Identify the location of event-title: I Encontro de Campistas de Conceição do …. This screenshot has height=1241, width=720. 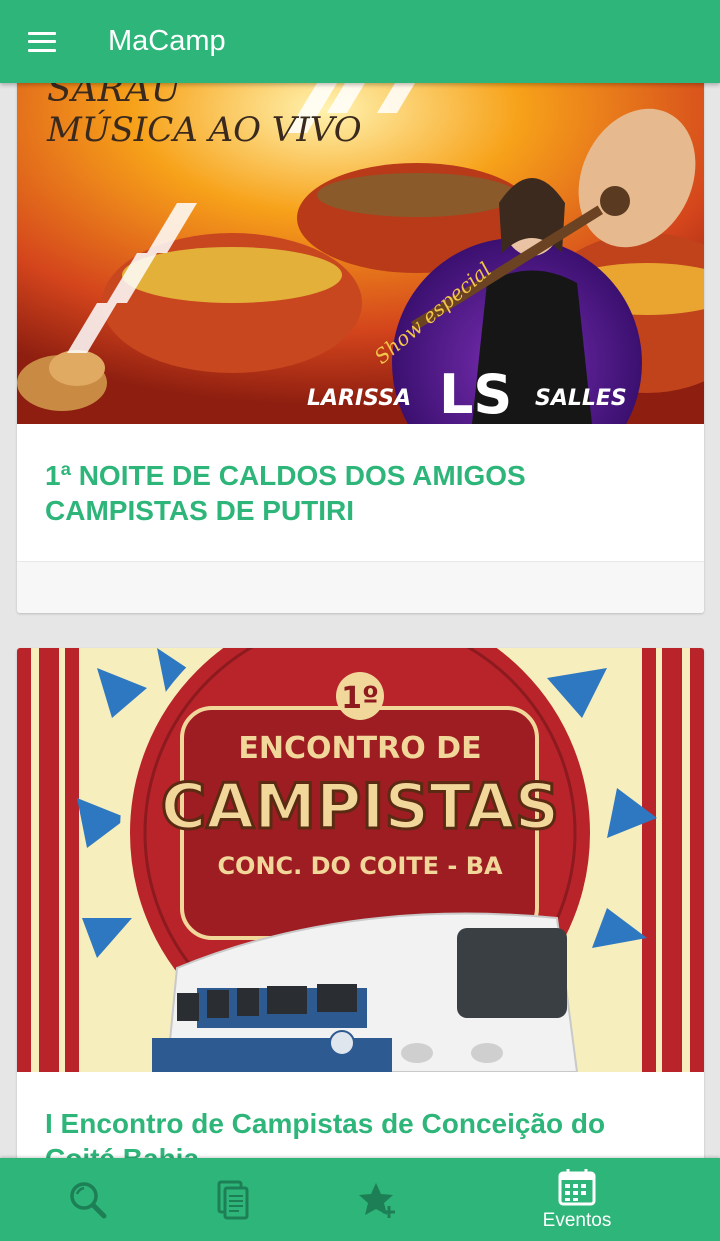
(360, 1115).